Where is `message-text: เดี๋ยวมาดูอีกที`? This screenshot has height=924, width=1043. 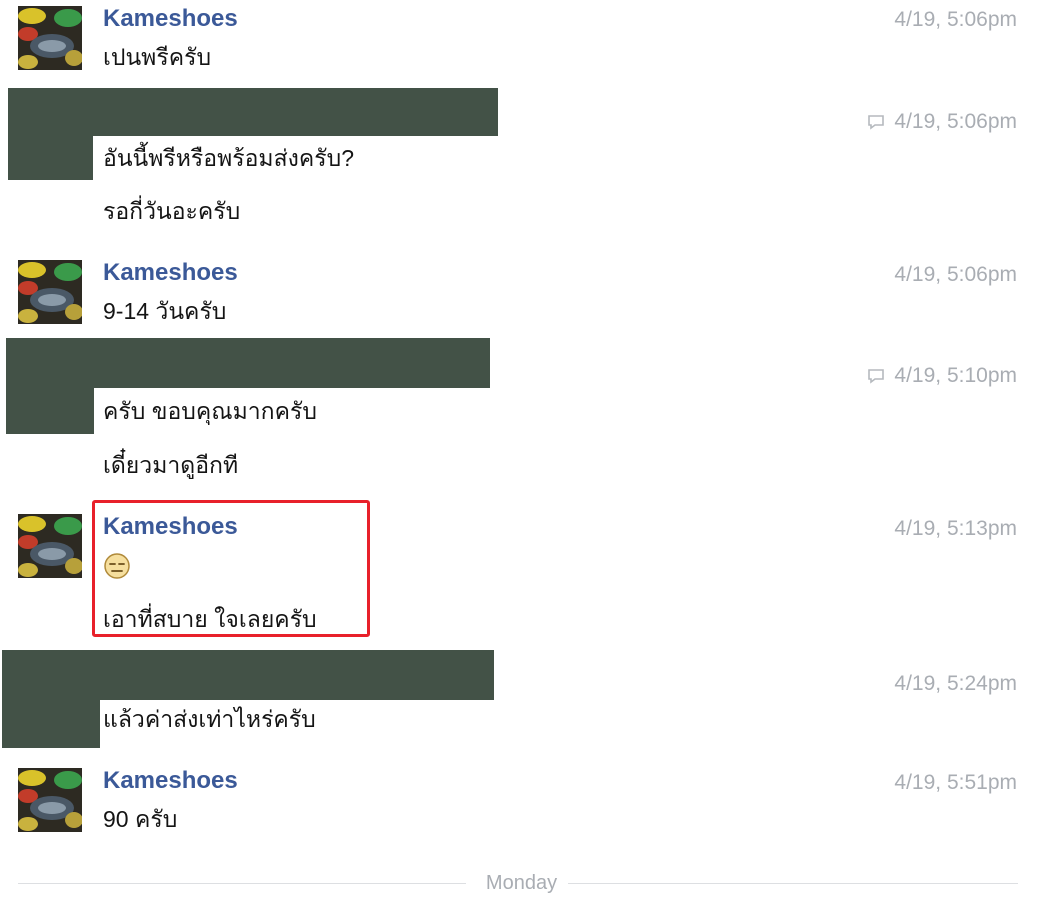 message-text: เดี๋ยวมาดูอีกที is located at coordinates (171, 465).